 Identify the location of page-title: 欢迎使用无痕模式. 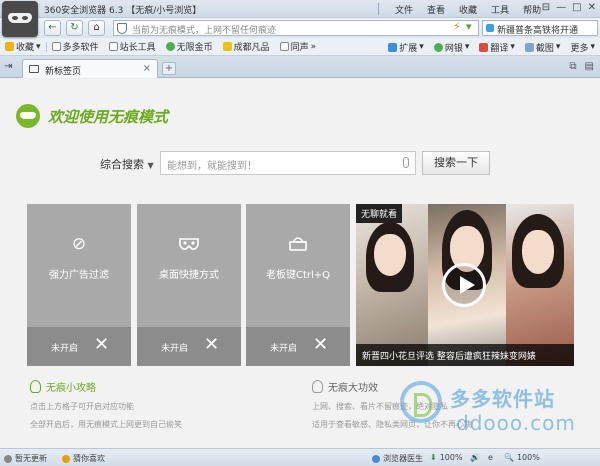
(108, 116).